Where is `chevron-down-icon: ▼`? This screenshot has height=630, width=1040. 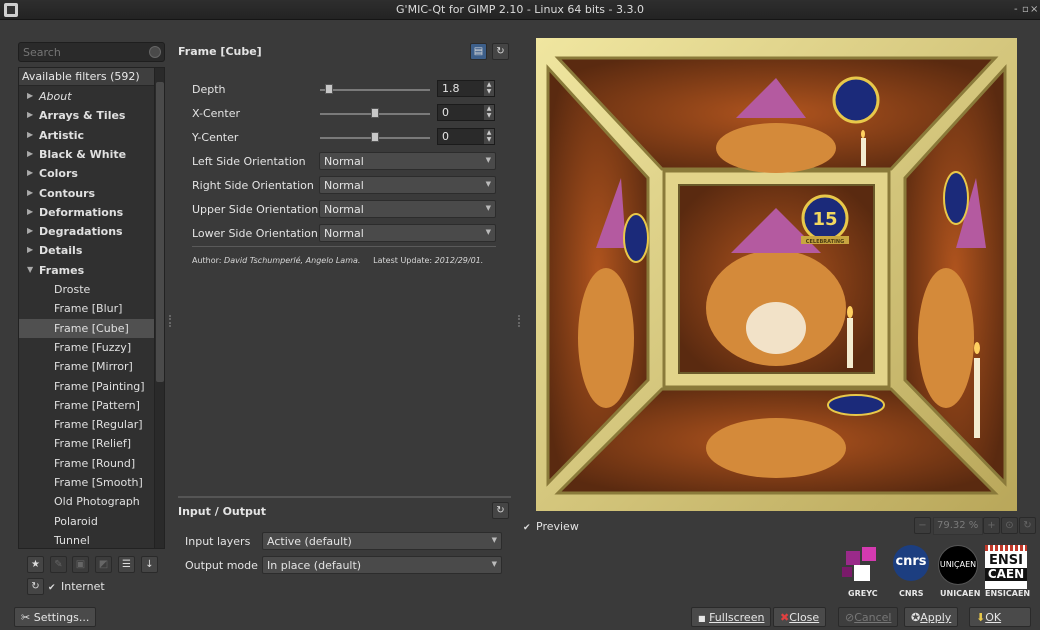 chevron-down-icon: ▼ is located at coordinates (488, 160).